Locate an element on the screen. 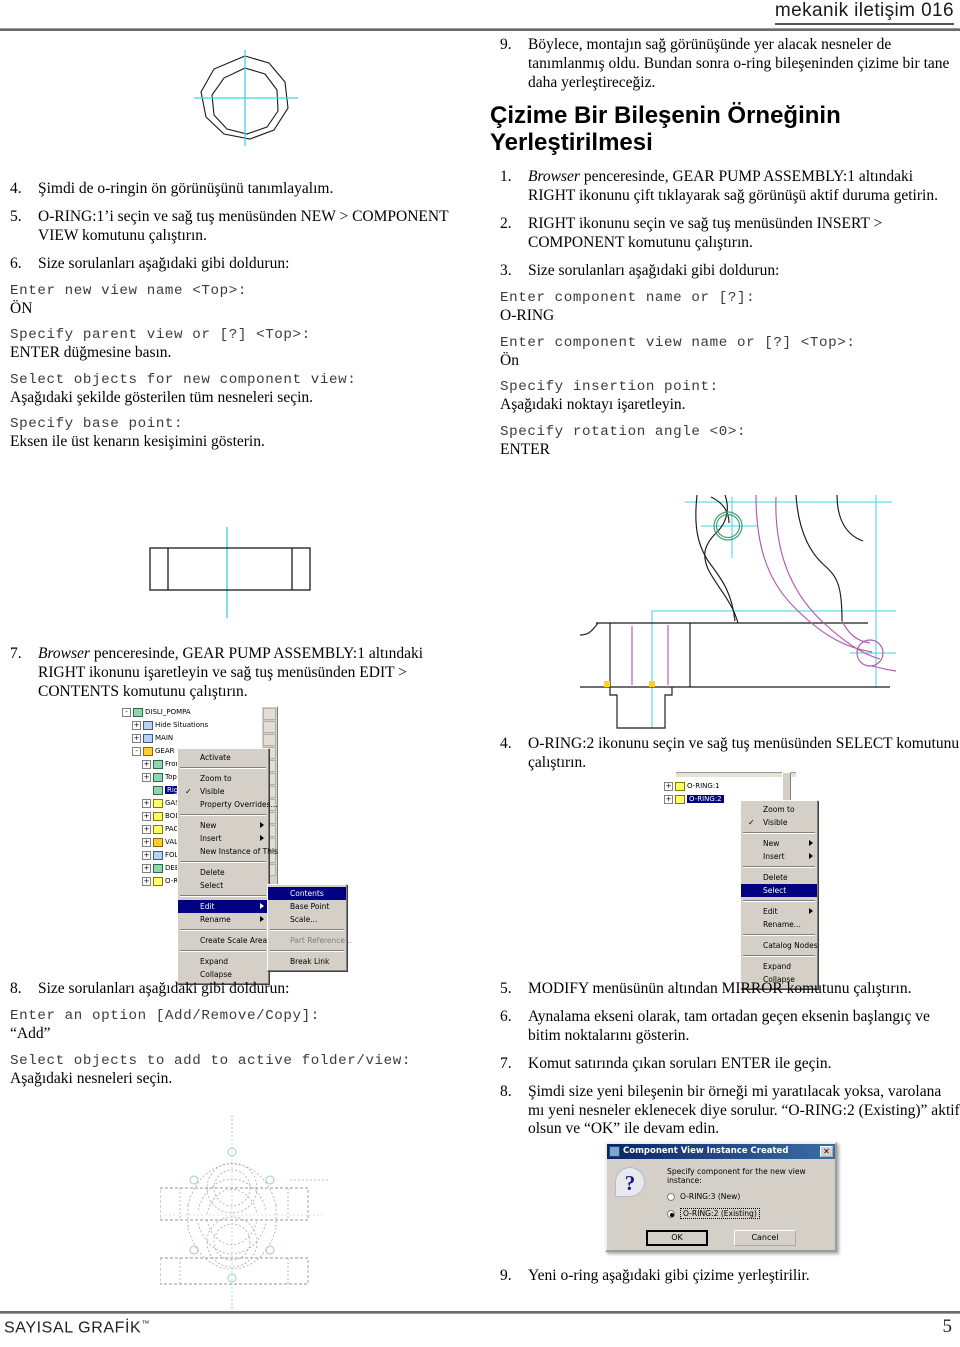 Image resolution: width=960 pixels, height=1347 pixels. radio-icon-selected is located at coordinates (671, 1213).